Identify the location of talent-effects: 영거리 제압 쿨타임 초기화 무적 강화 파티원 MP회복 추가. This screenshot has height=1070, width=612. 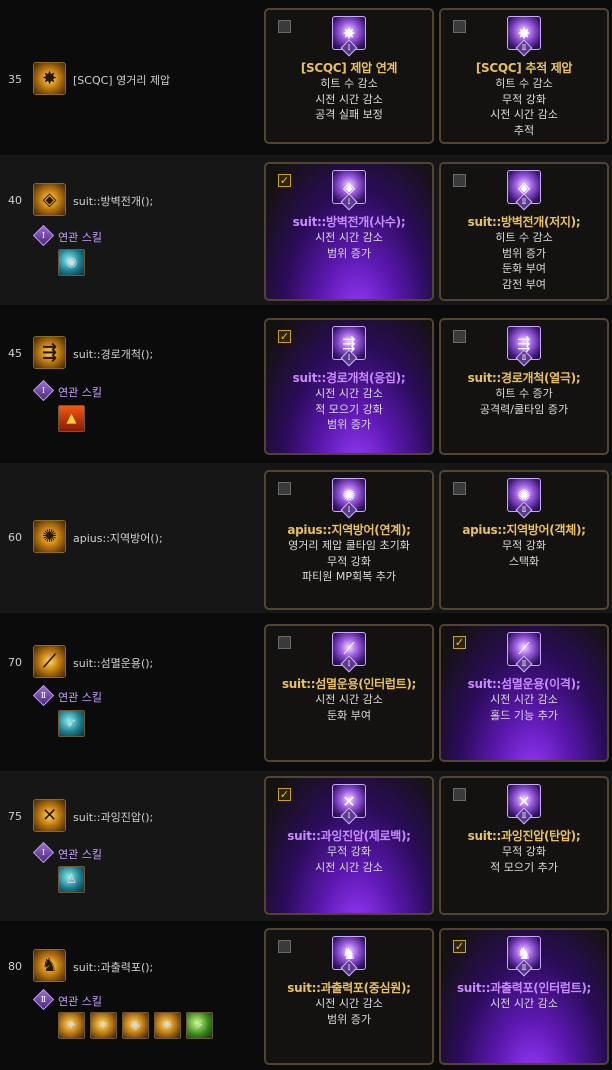
(349, 561).